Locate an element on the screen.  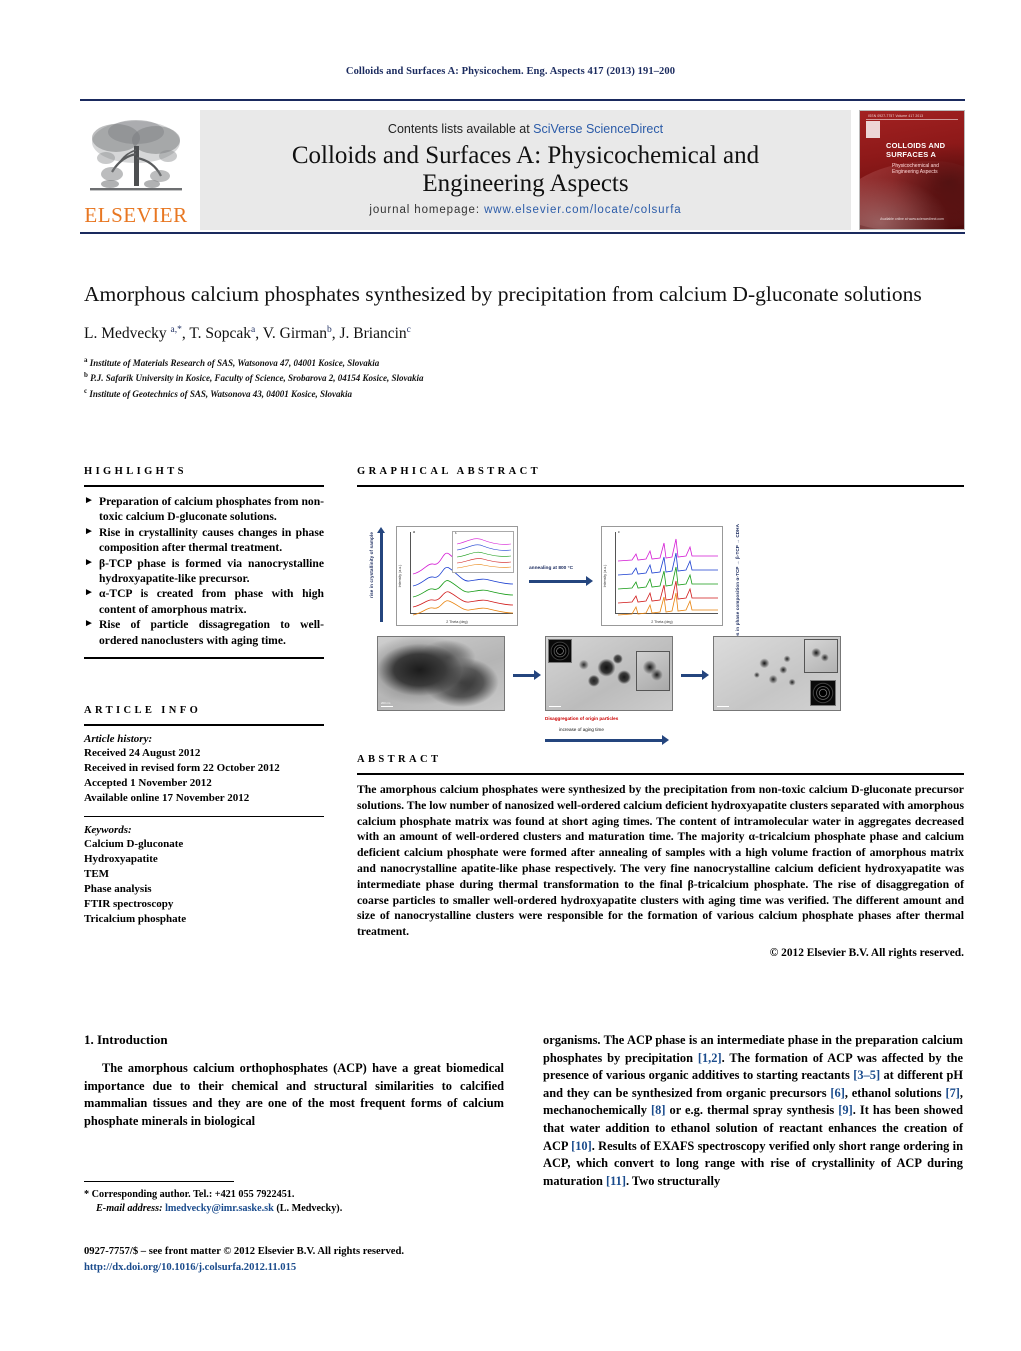
xrd-right-traces is located at coordinates (667, 577).